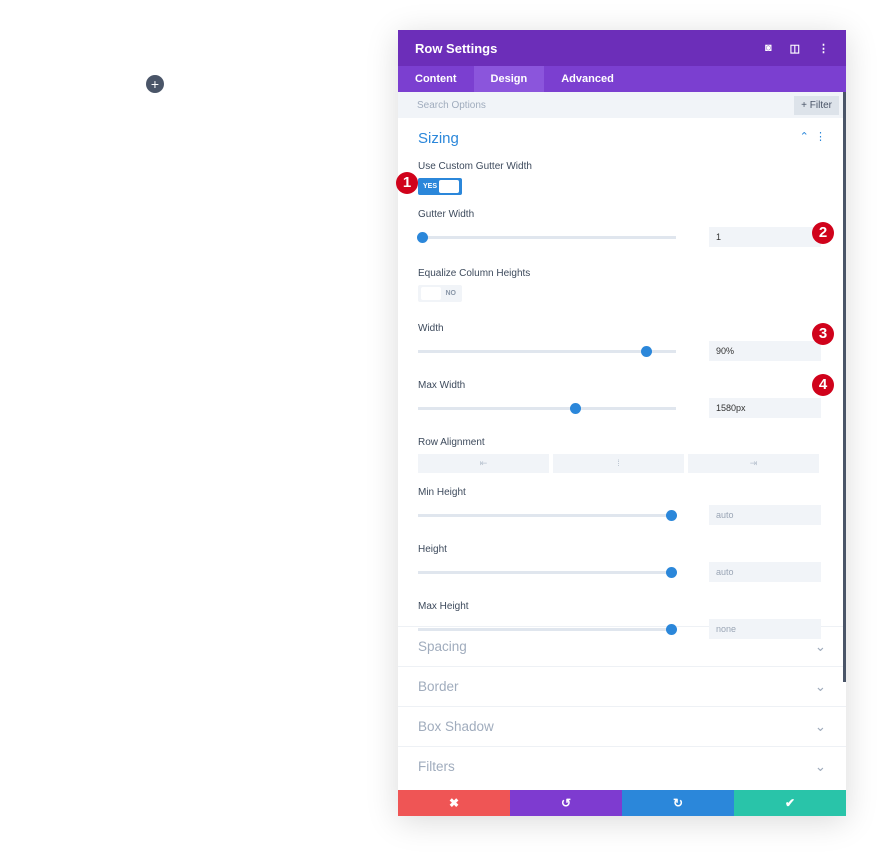  Describe the element at coordinates (823, 233) in the screenshot. I see `annotation-badge: 2` at that location.